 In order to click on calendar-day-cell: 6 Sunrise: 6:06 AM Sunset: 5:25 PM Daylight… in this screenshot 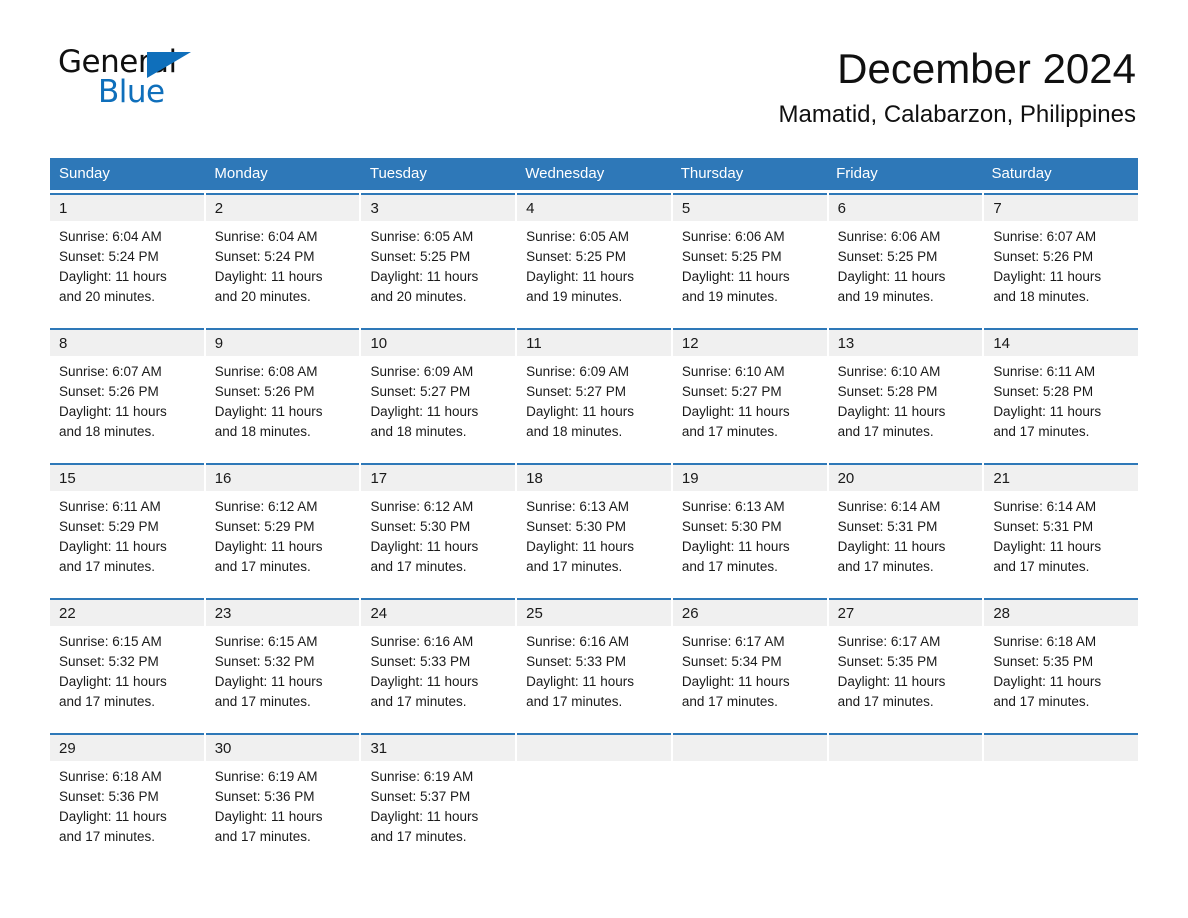, I will do `click(905, 259)`.